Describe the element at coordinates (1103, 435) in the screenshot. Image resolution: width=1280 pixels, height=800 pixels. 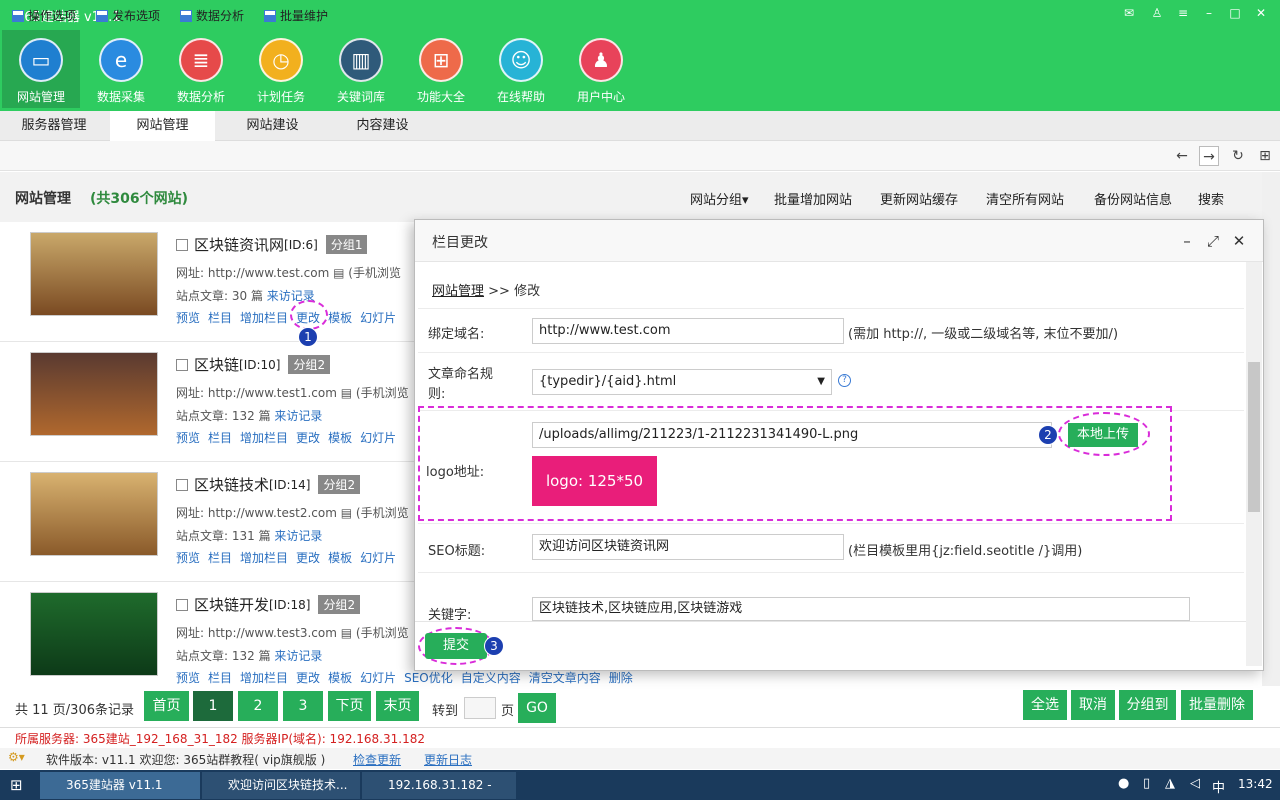
I see `local-upload-button: 本地上传` at that location.